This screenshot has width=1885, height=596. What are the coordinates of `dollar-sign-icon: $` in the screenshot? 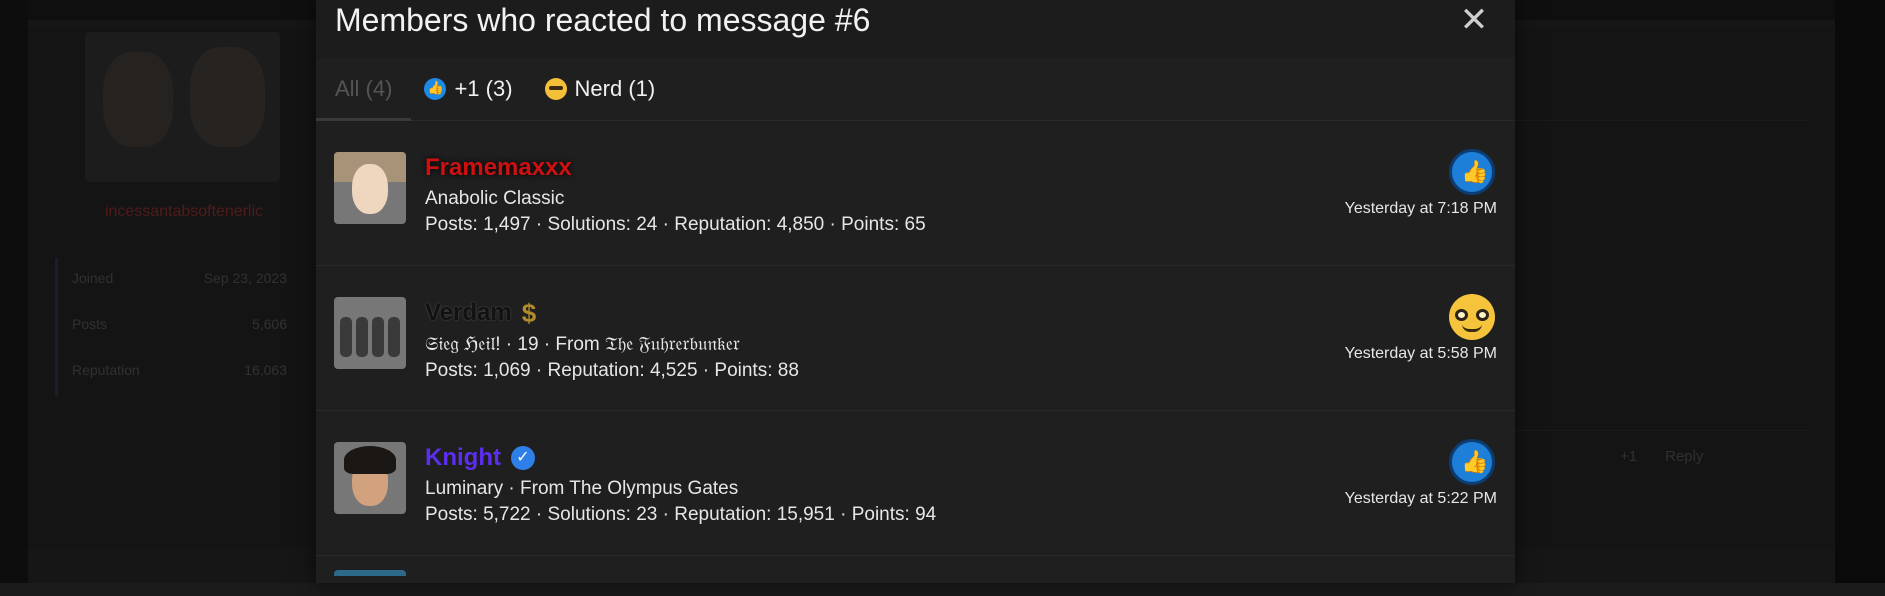 It's located at (529, 313).